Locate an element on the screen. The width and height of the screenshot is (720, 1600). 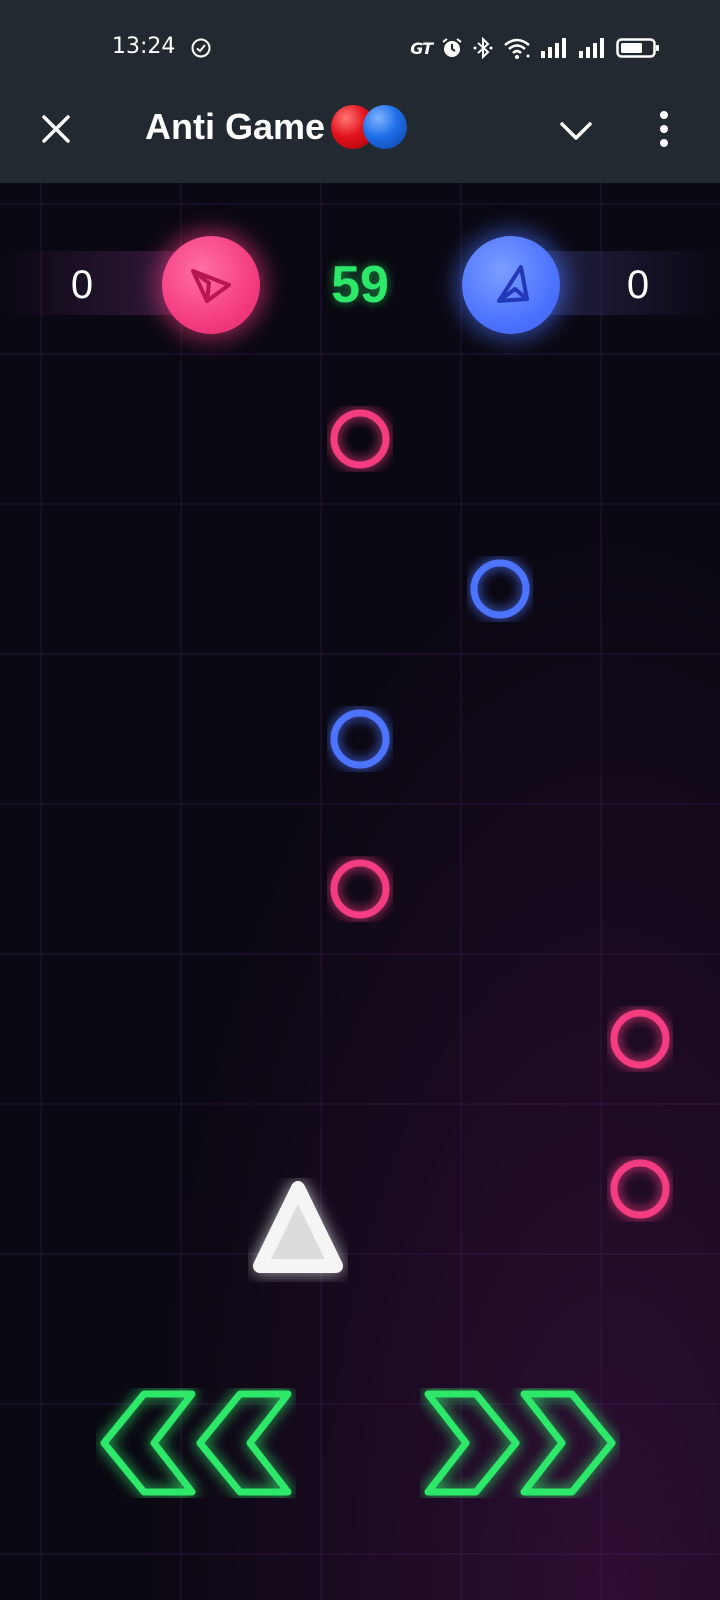
bluetooth-icon is located at coordinates (483, 48).